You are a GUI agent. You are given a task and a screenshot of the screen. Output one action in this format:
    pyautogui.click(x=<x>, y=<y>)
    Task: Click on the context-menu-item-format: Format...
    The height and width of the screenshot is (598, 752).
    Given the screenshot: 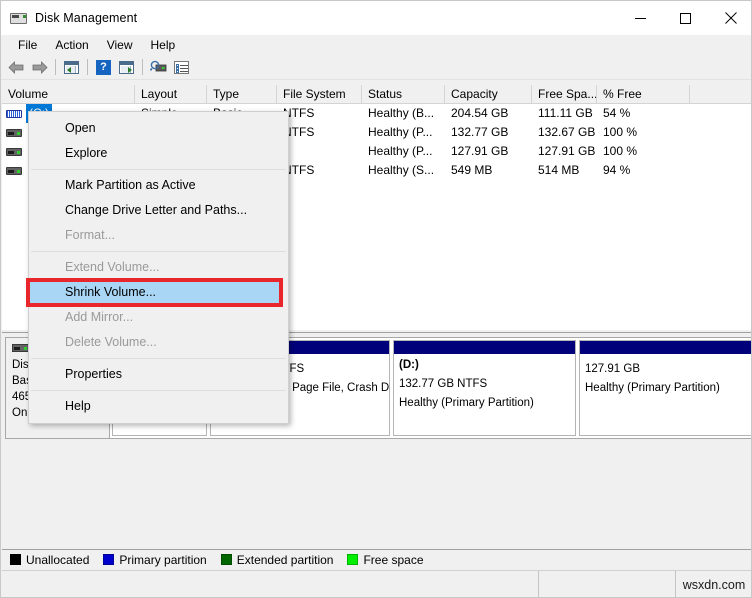 What is the action you would take?
    pyautogui.click(x=90, y=235)
    